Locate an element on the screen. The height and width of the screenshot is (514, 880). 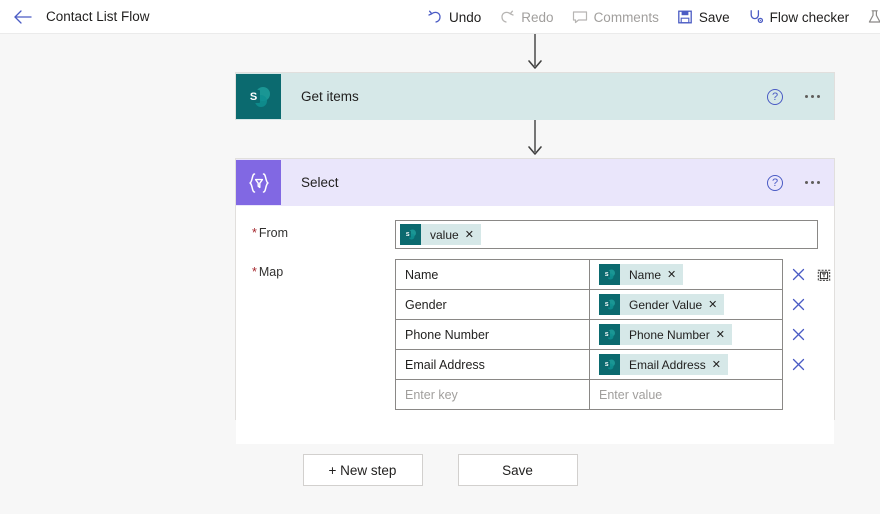
undo-icon is located at coordinates (435, 17).